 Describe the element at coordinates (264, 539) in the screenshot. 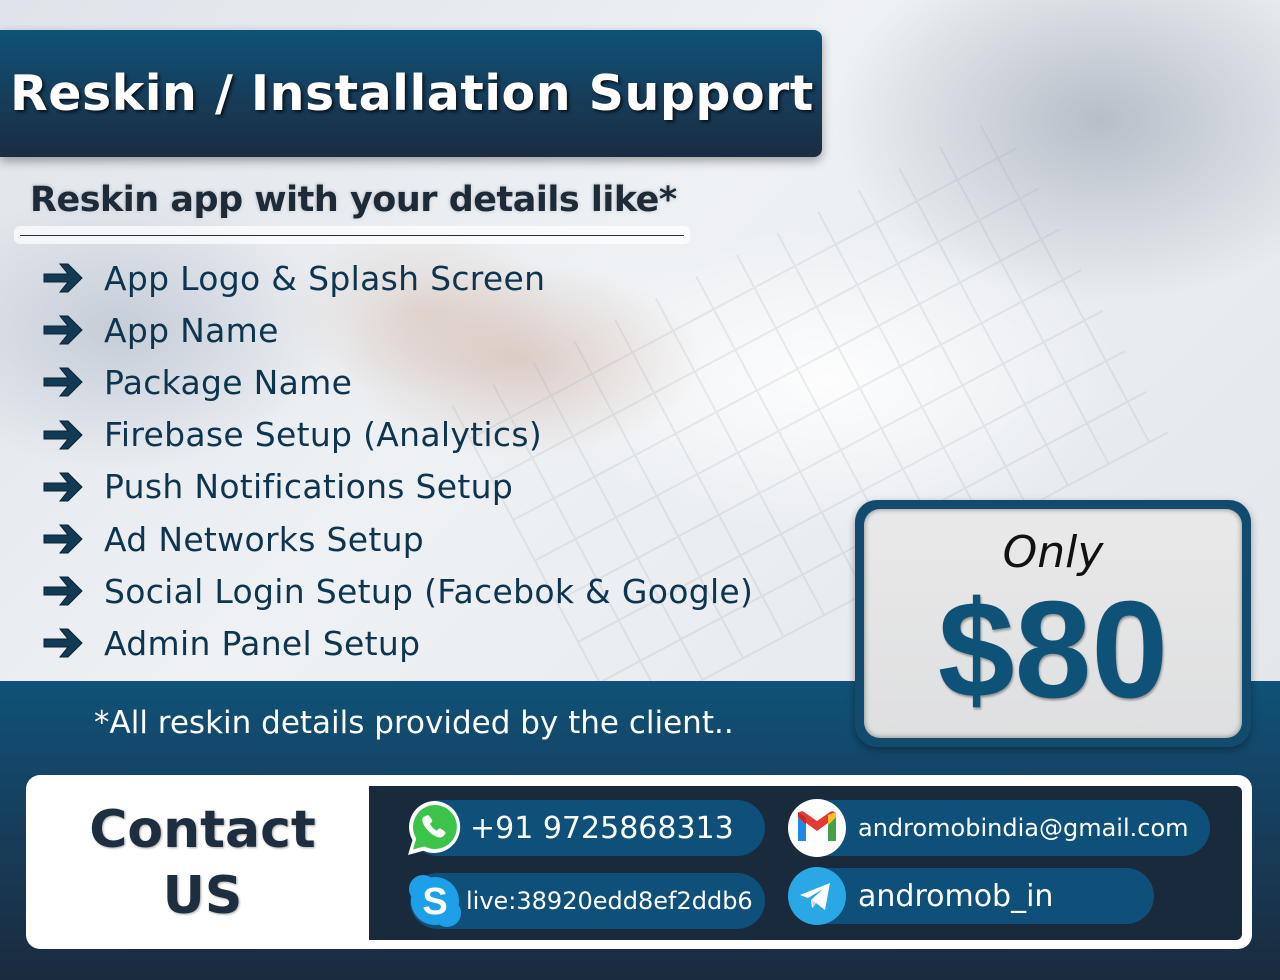

I see `feature-label: Ad Networks Setup` at that location.